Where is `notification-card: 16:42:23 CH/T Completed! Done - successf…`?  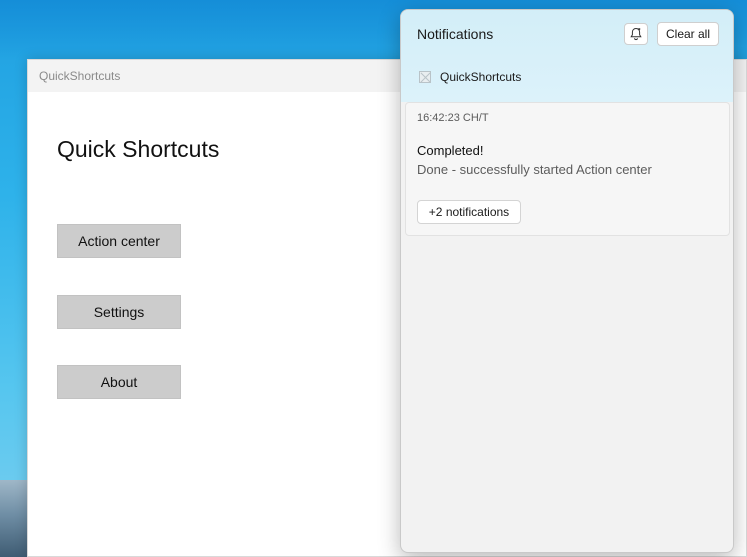
notification-card: 16:42:23 CH/T Completed! Done - successf… is located at coordinates (567, 169).